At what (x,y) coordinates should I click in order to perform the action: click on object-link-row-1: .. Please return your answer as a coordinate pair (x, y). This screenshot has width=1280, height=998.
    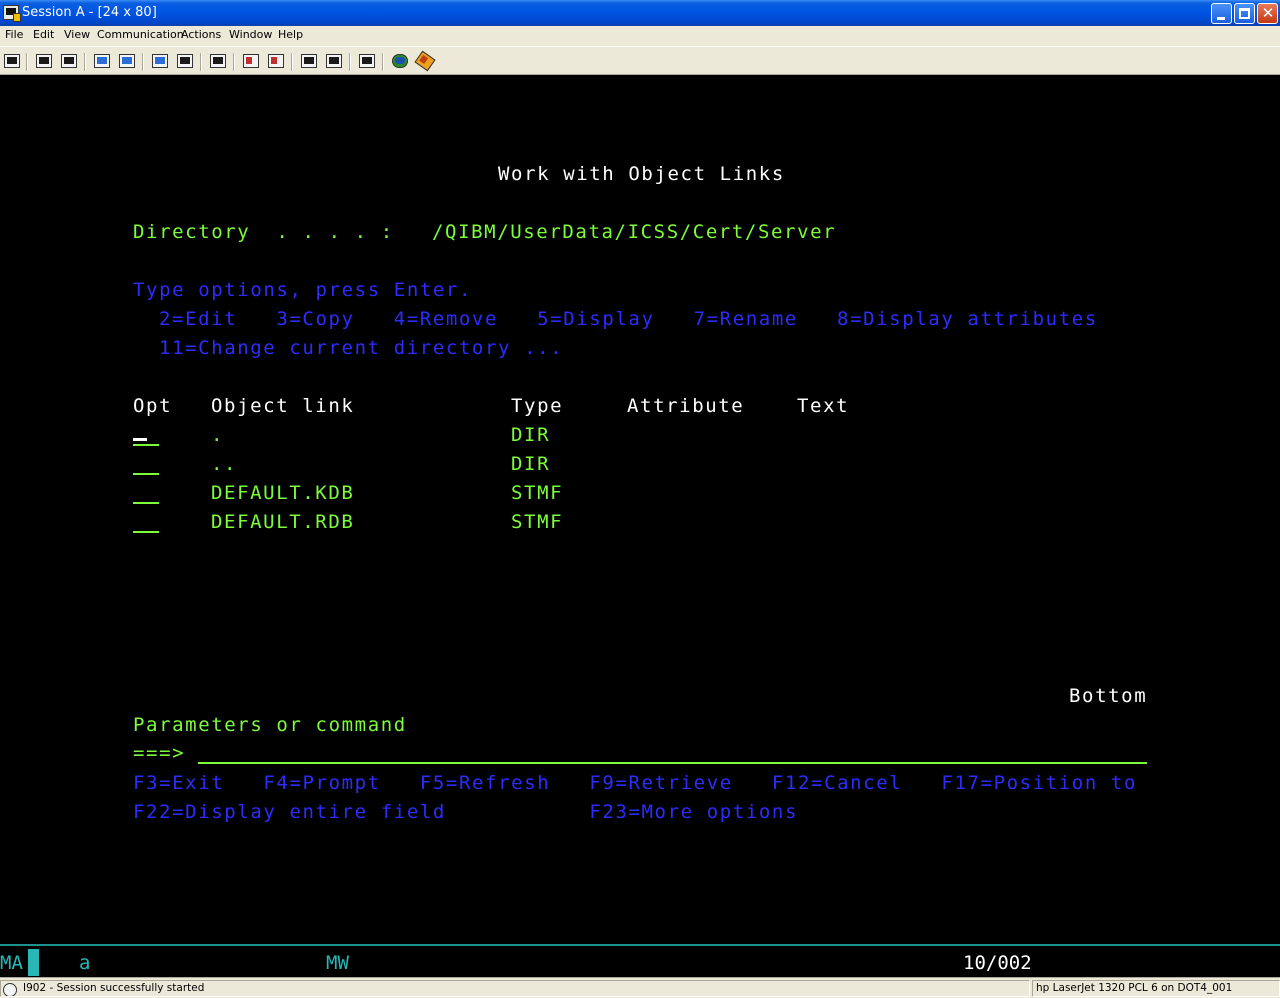
    Looking at the image, I should click on (218, 435).